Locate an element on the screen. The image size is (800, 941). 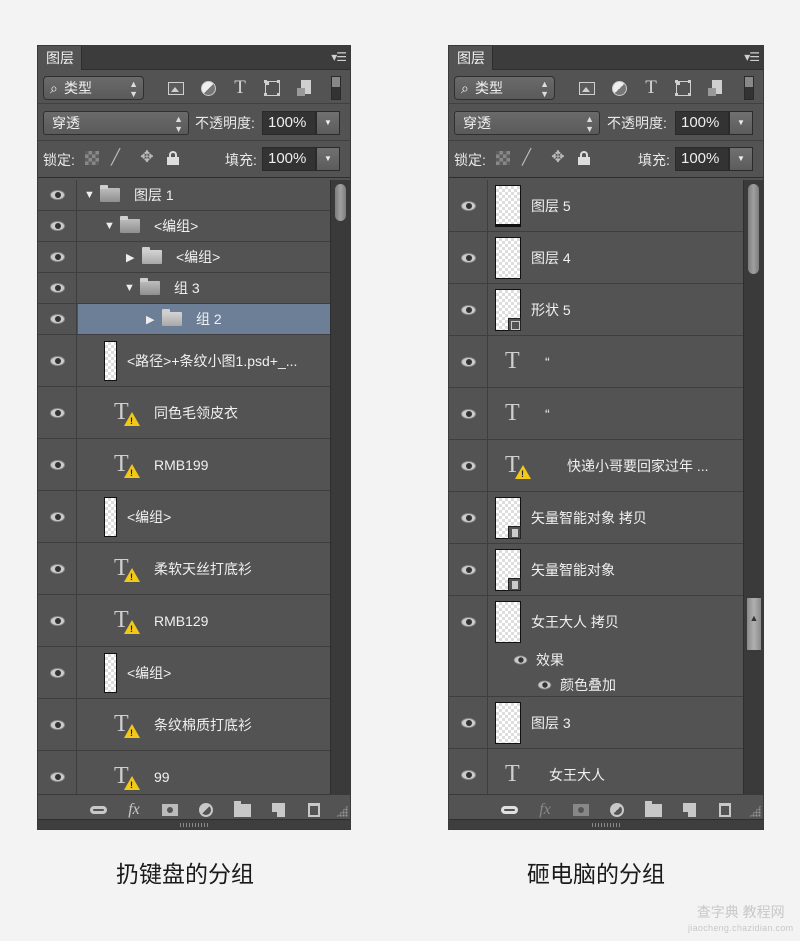
layer-row: T! 99 is located at coordinates (194, 773).